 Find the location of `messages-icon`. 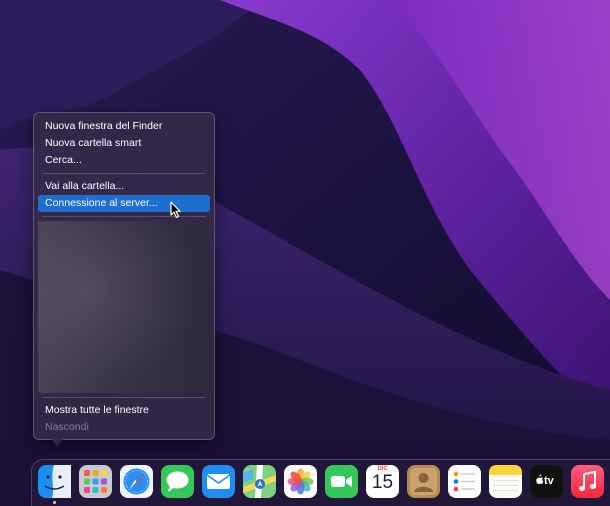

messages-icon is located at coordinates (177, 481).